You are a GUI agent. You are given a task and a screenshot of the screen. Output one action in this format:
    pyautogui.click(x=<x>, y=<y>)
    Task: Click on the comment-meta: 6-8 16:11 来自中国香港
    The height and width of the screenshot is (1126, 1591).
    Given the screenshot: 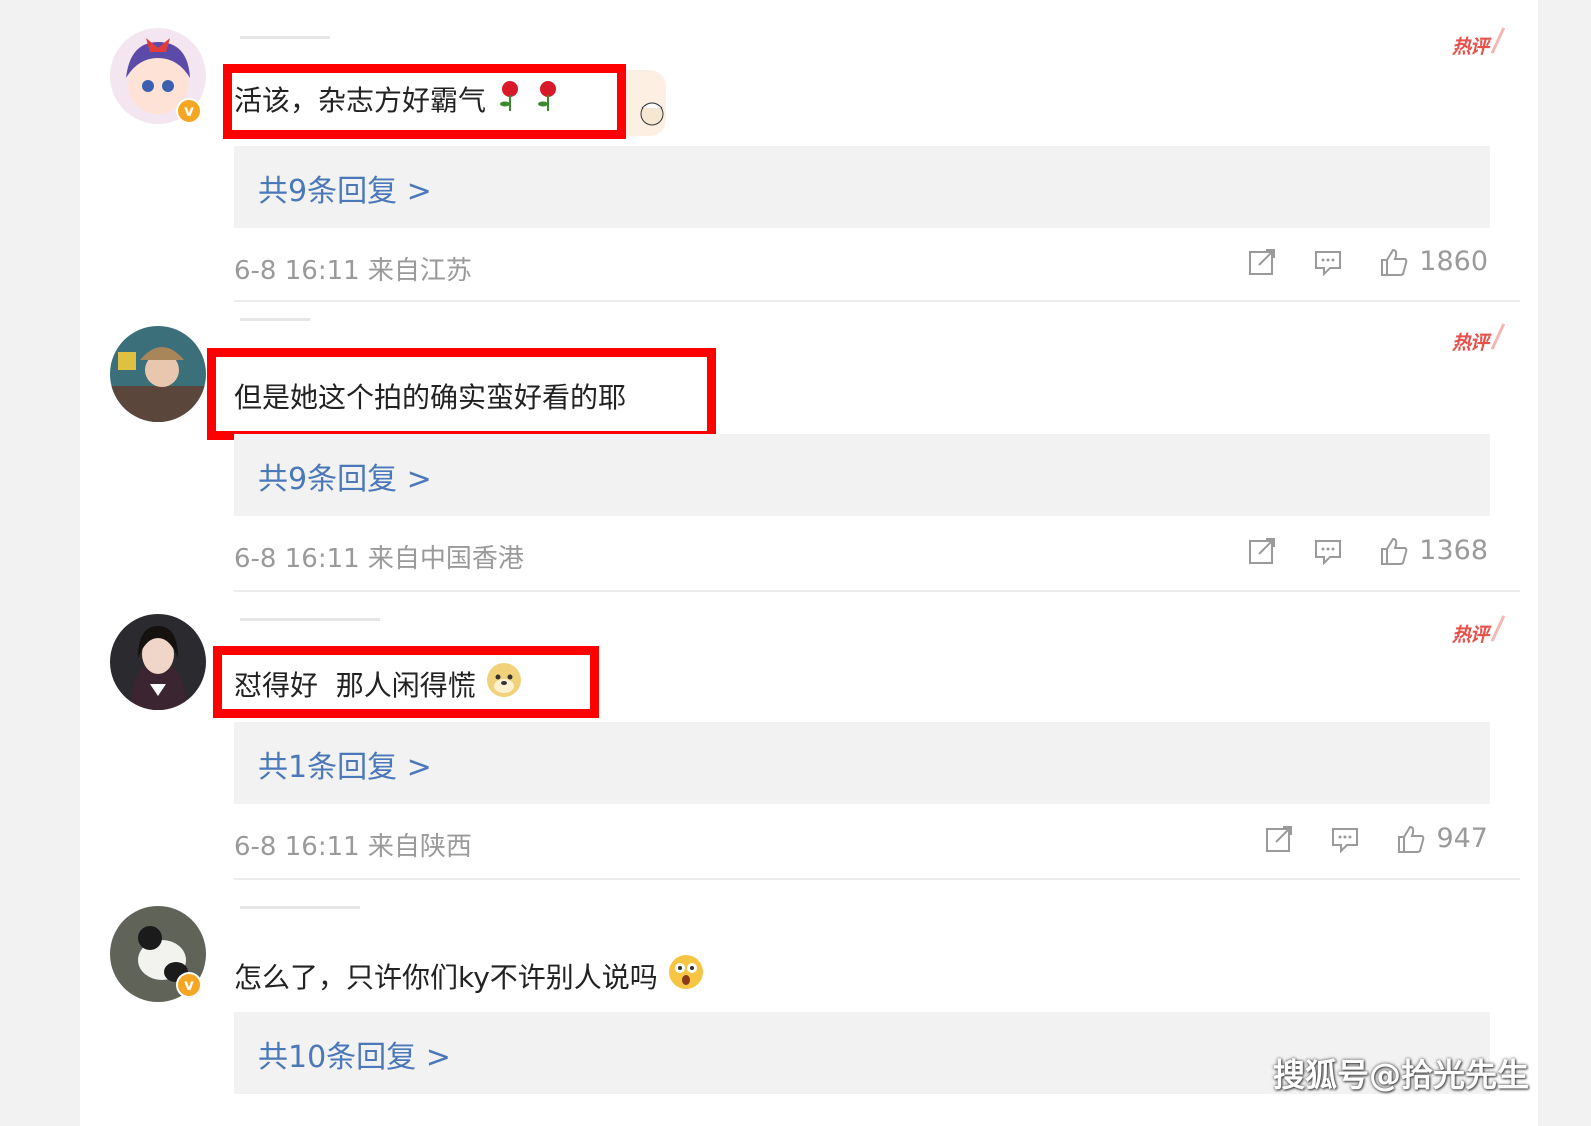 What is the action you would take?
    pyautogui.click(x=379, y=559)
    